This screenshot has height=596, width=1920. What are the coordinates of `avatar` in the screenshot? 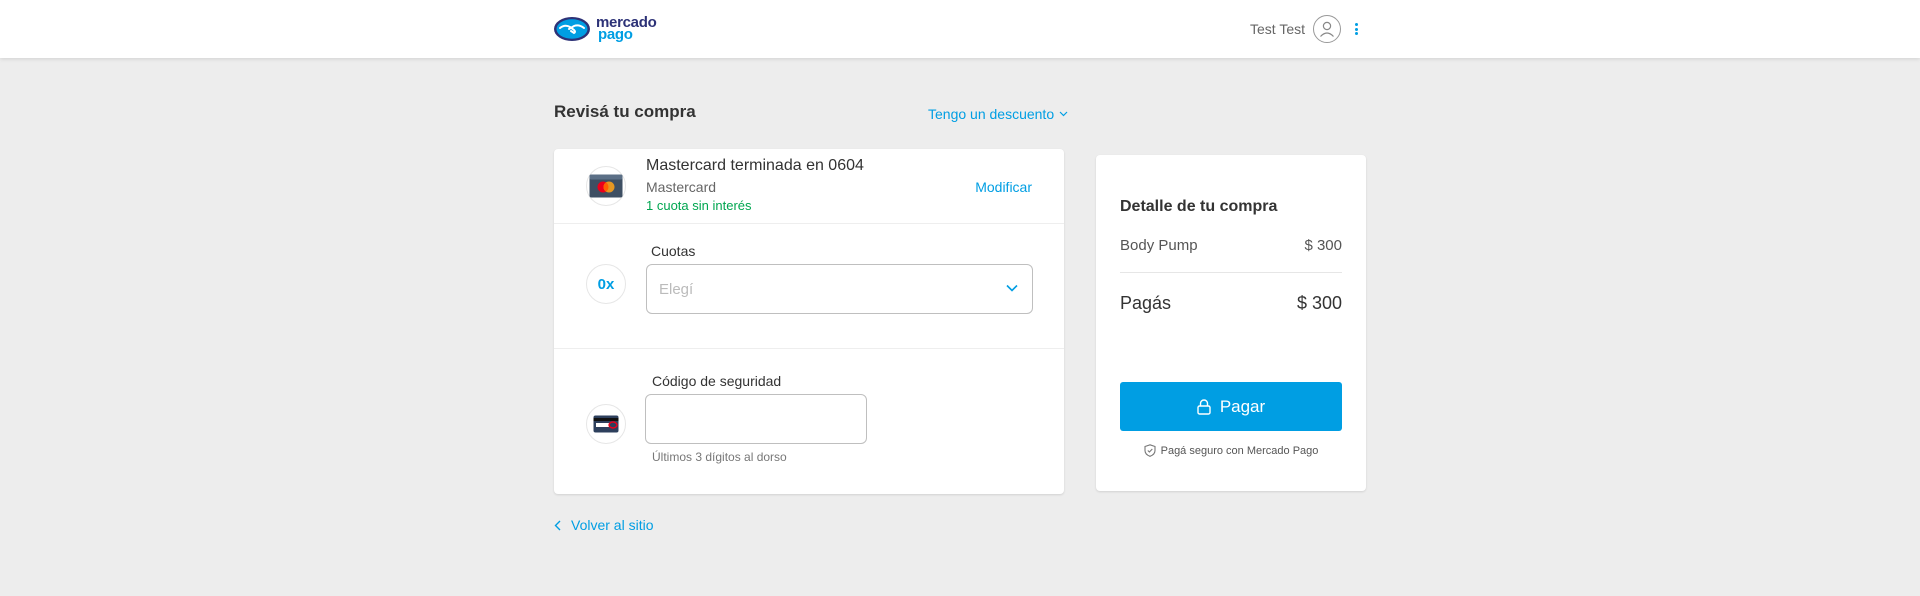 It's located at (1327, 29).